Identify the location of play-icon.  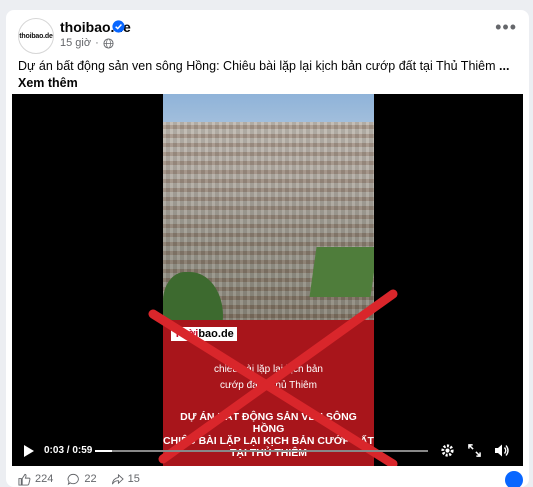
(29, 451).